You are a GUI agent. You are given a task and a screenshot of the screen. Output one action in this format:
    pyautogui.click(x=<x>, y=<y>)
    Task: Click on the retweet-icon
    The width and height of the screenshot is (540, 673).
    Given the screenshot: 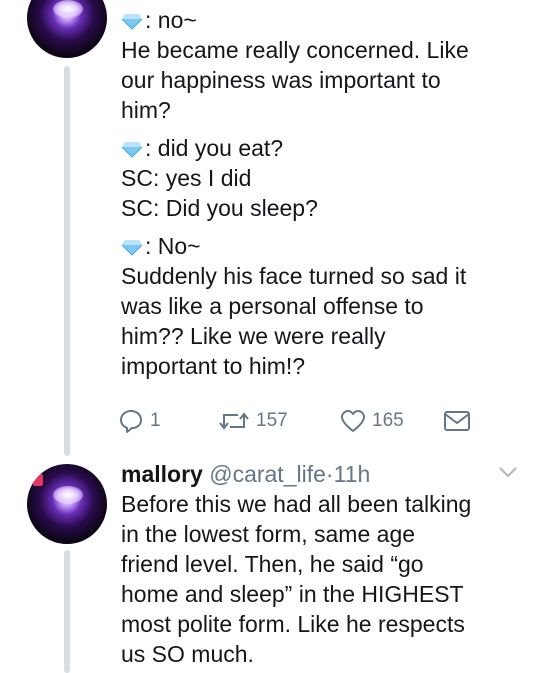 What is the action you would take?
    pyautogui.click(x=234, y=421)
    